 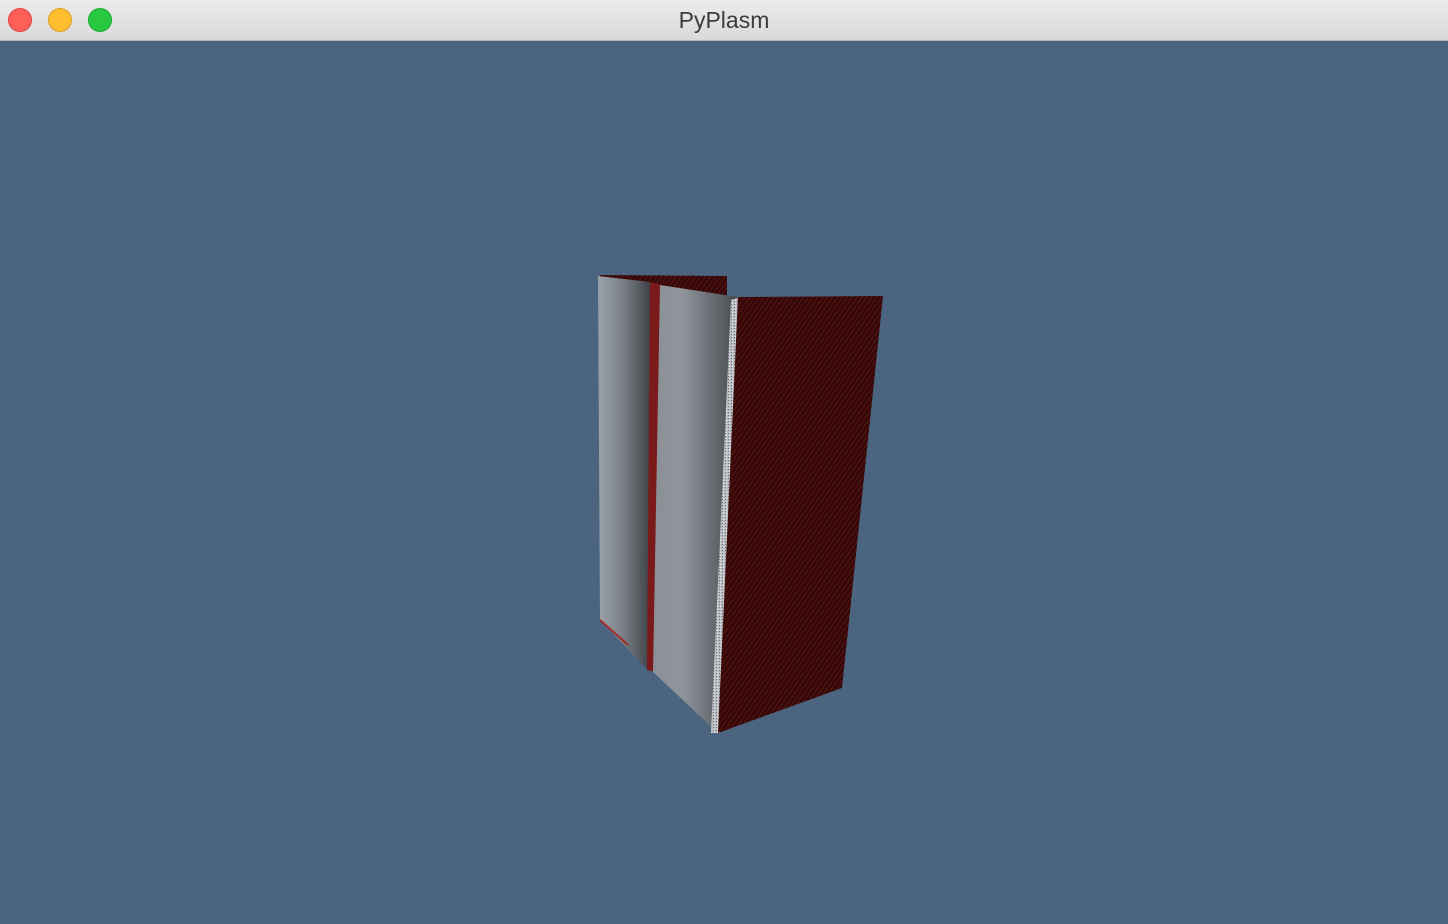 I want to click on right-fabric-panel, so click(x=800, y=514).